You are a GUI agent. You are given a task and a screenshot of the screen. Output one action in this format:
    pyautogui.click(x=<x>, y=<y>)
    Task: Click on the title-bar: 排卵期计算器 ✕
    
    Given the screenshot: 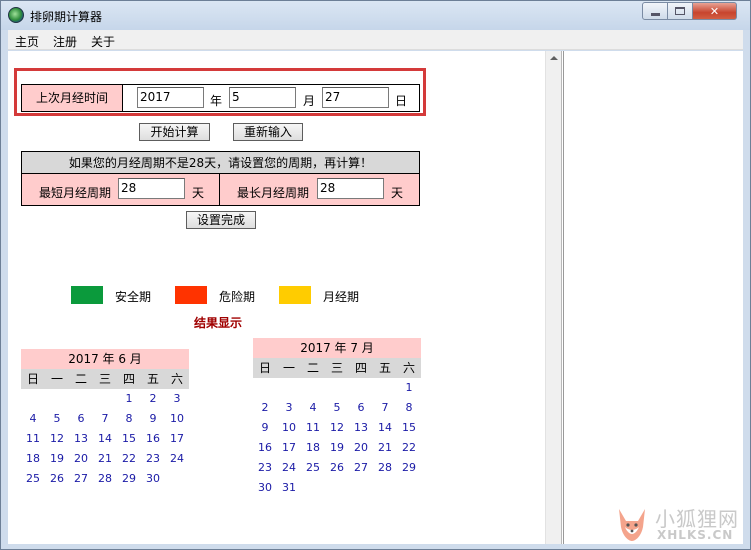 What is the action you would take?
    pyautogui.click(x=375, y=15)
    